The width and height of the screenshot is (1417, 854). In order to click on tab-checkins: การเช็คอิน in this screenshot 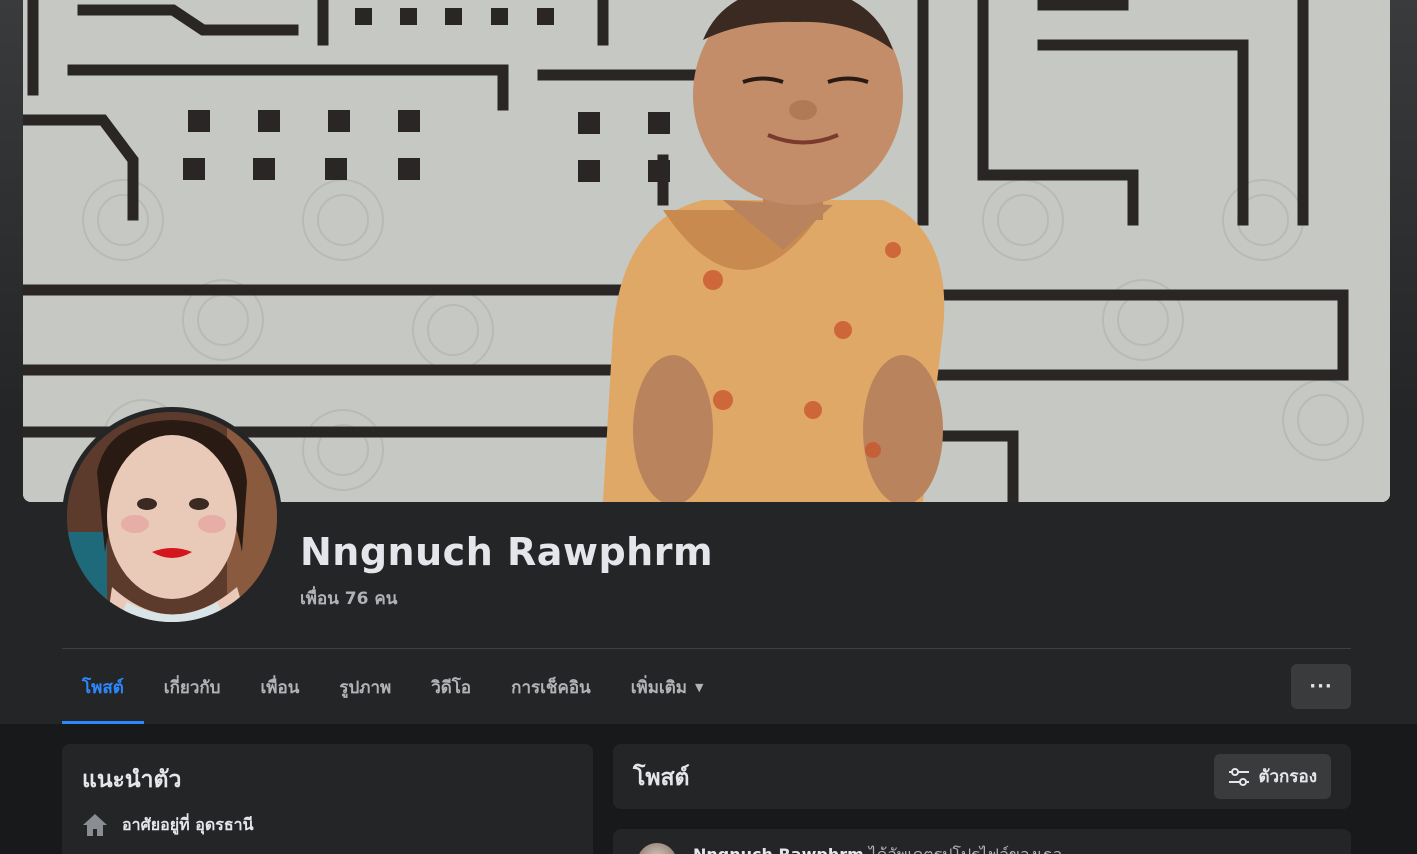, I will do `click(551, 687)`.